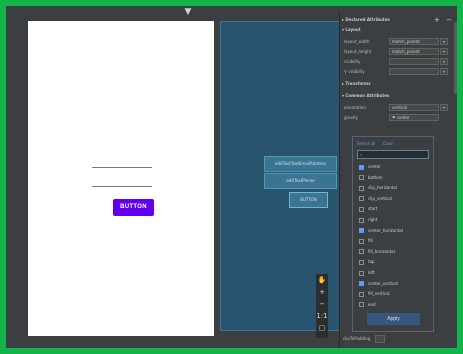 The width and height of the screenshot is (463, 354). I want to click on pin-icon: ▼, so click(188, 12).